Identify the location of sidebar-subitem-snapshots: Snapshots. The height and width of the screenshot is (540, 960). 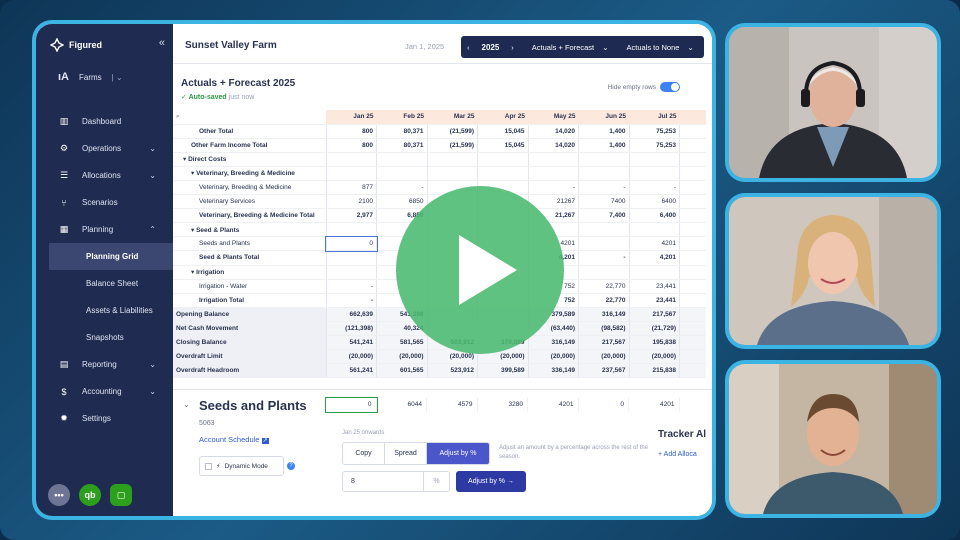
(104, 337).